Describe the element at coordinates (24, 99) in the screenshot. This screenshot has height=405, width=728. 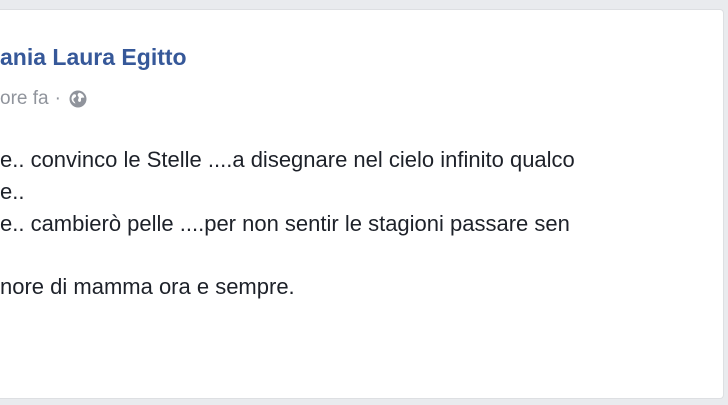
I see `post-timestamp: ore fa` at that location.